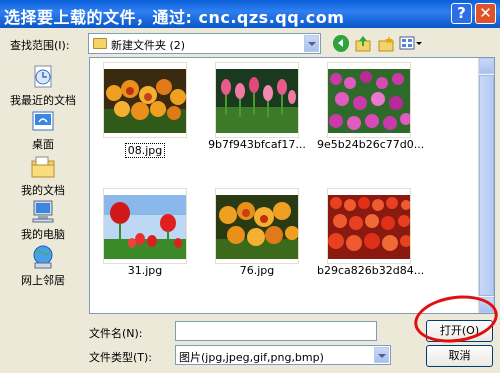 The width and height of the screenshot is (500, 373). I want to click on look-in-label: 查找范围(I):, so click(40, 45).